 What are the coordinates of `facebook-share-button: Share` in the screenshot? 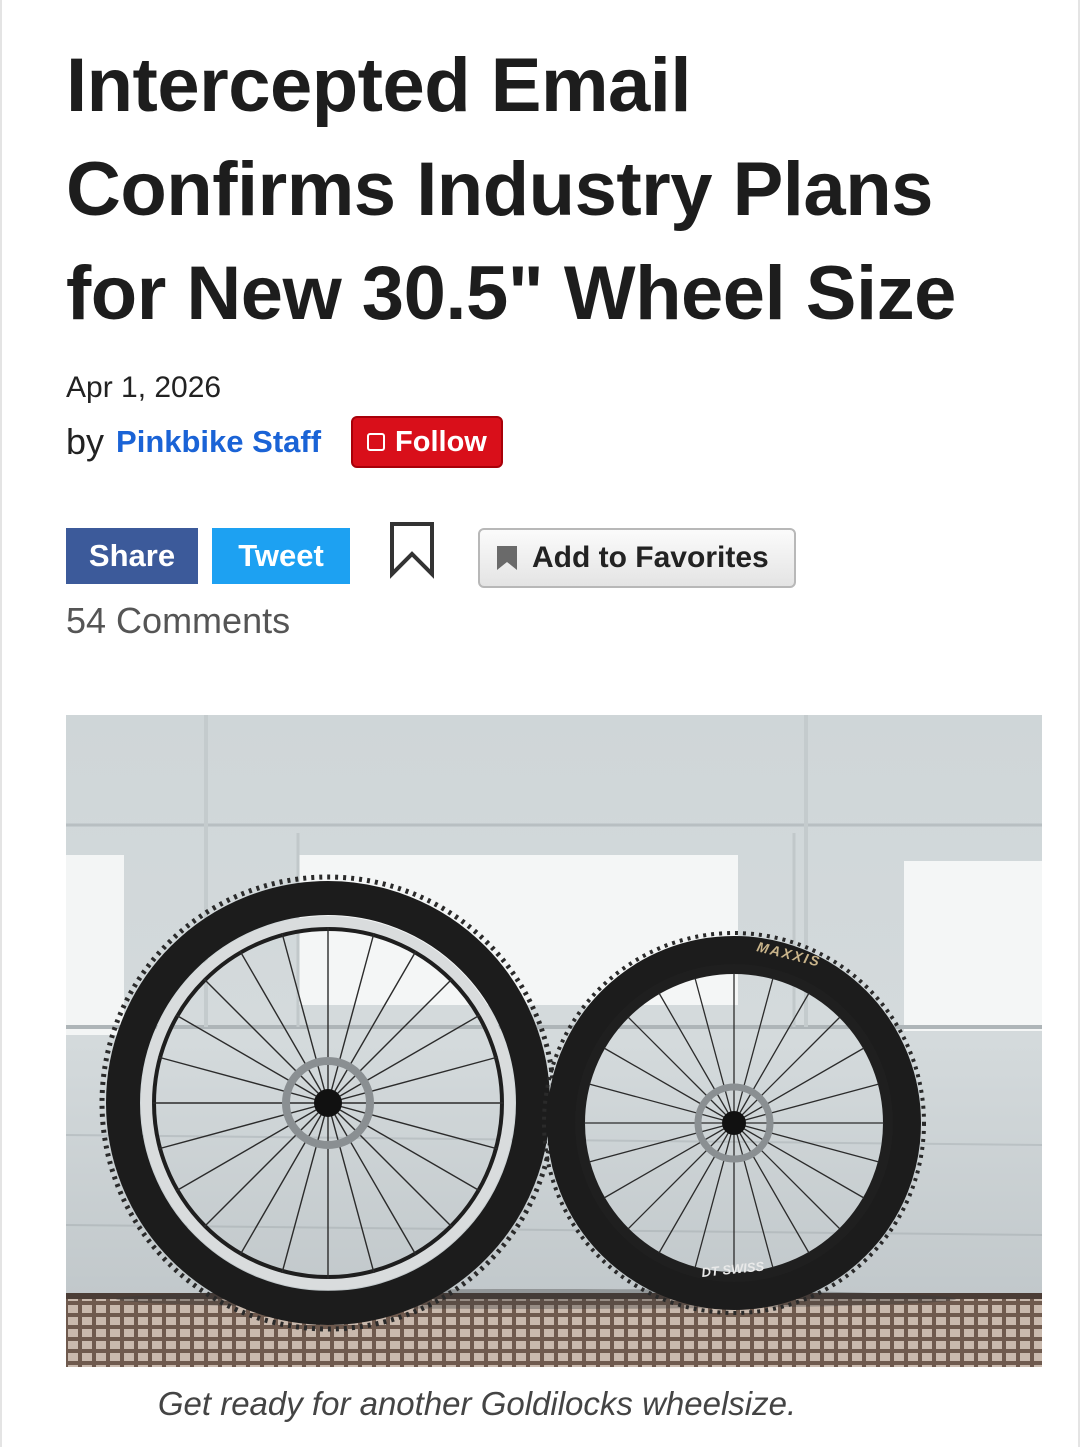 It's located at (132, 556).